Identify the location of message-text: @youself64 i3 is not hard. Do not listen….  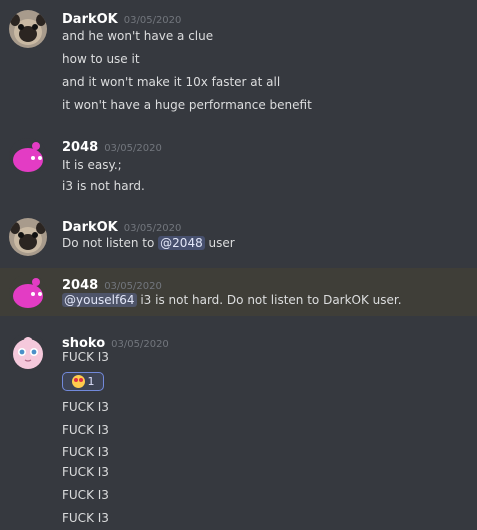
(232, 300).